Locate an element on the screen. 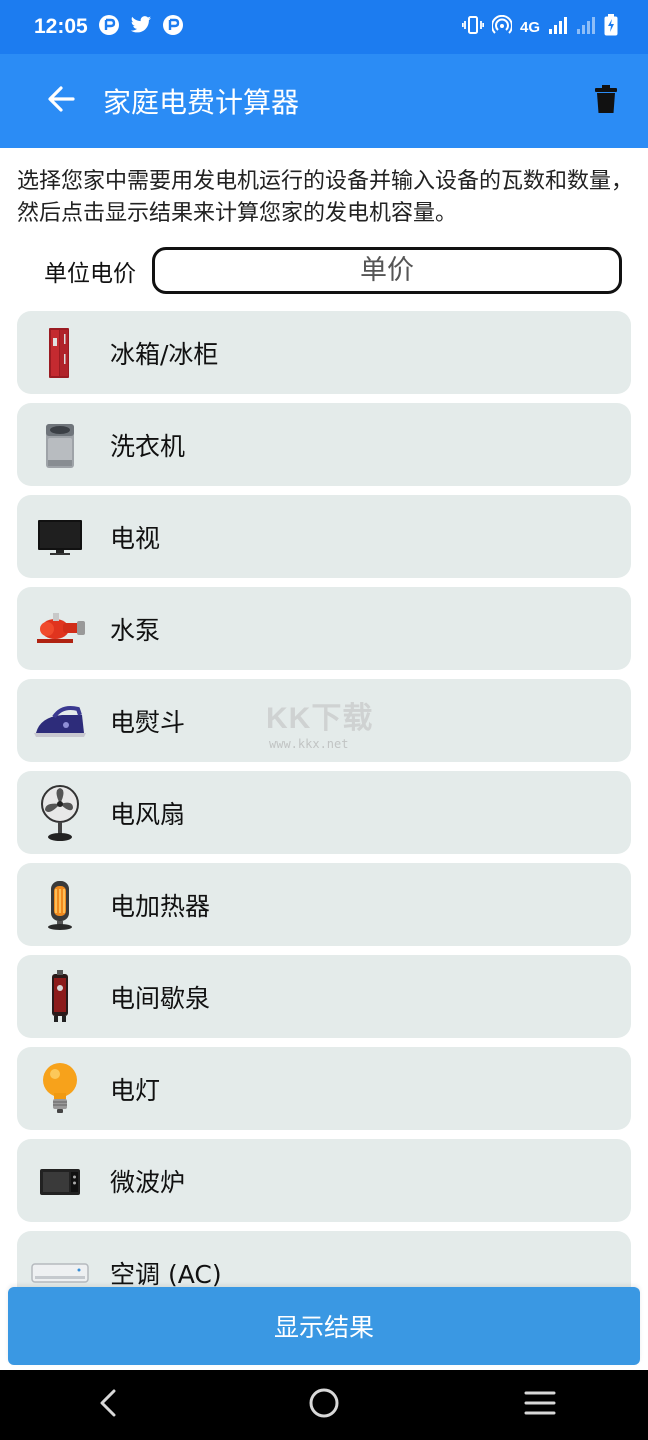 The height and width of the screenshot is (1440, 648). nav-menu-icon is located at coordinates (540, 1405).